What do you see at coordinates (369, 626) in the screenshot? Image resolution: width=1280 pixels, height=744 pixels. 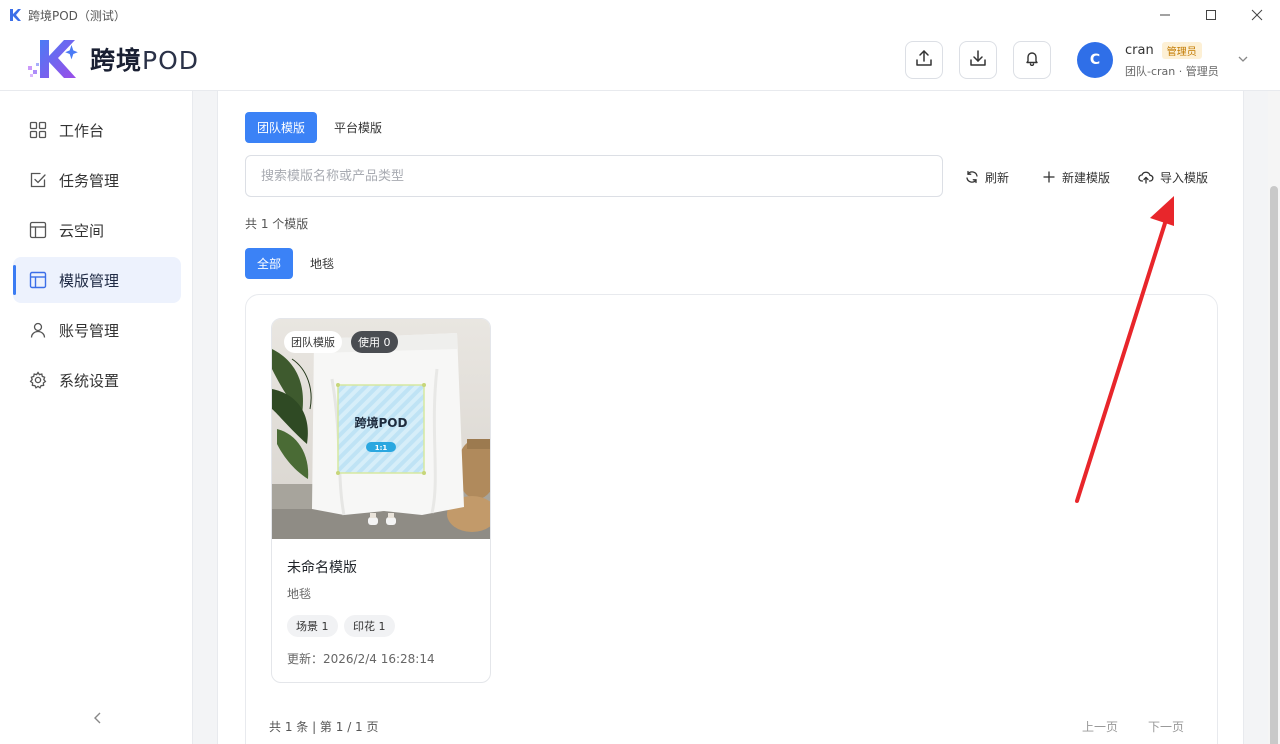 I see `chip-print-count: 印花 1` at bounding box center [369, 626].